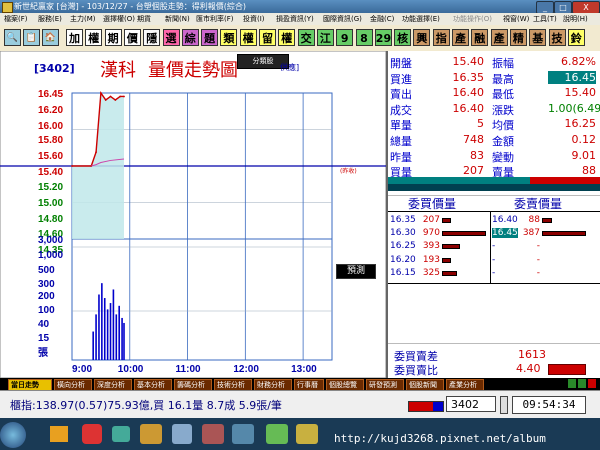 Image resolution: width=600 pixels, height=450 pixels. What do you see at coordinates (503, 95) in the screenshot?
I see `quote-label: 最低` at bounding box center [503, 95].